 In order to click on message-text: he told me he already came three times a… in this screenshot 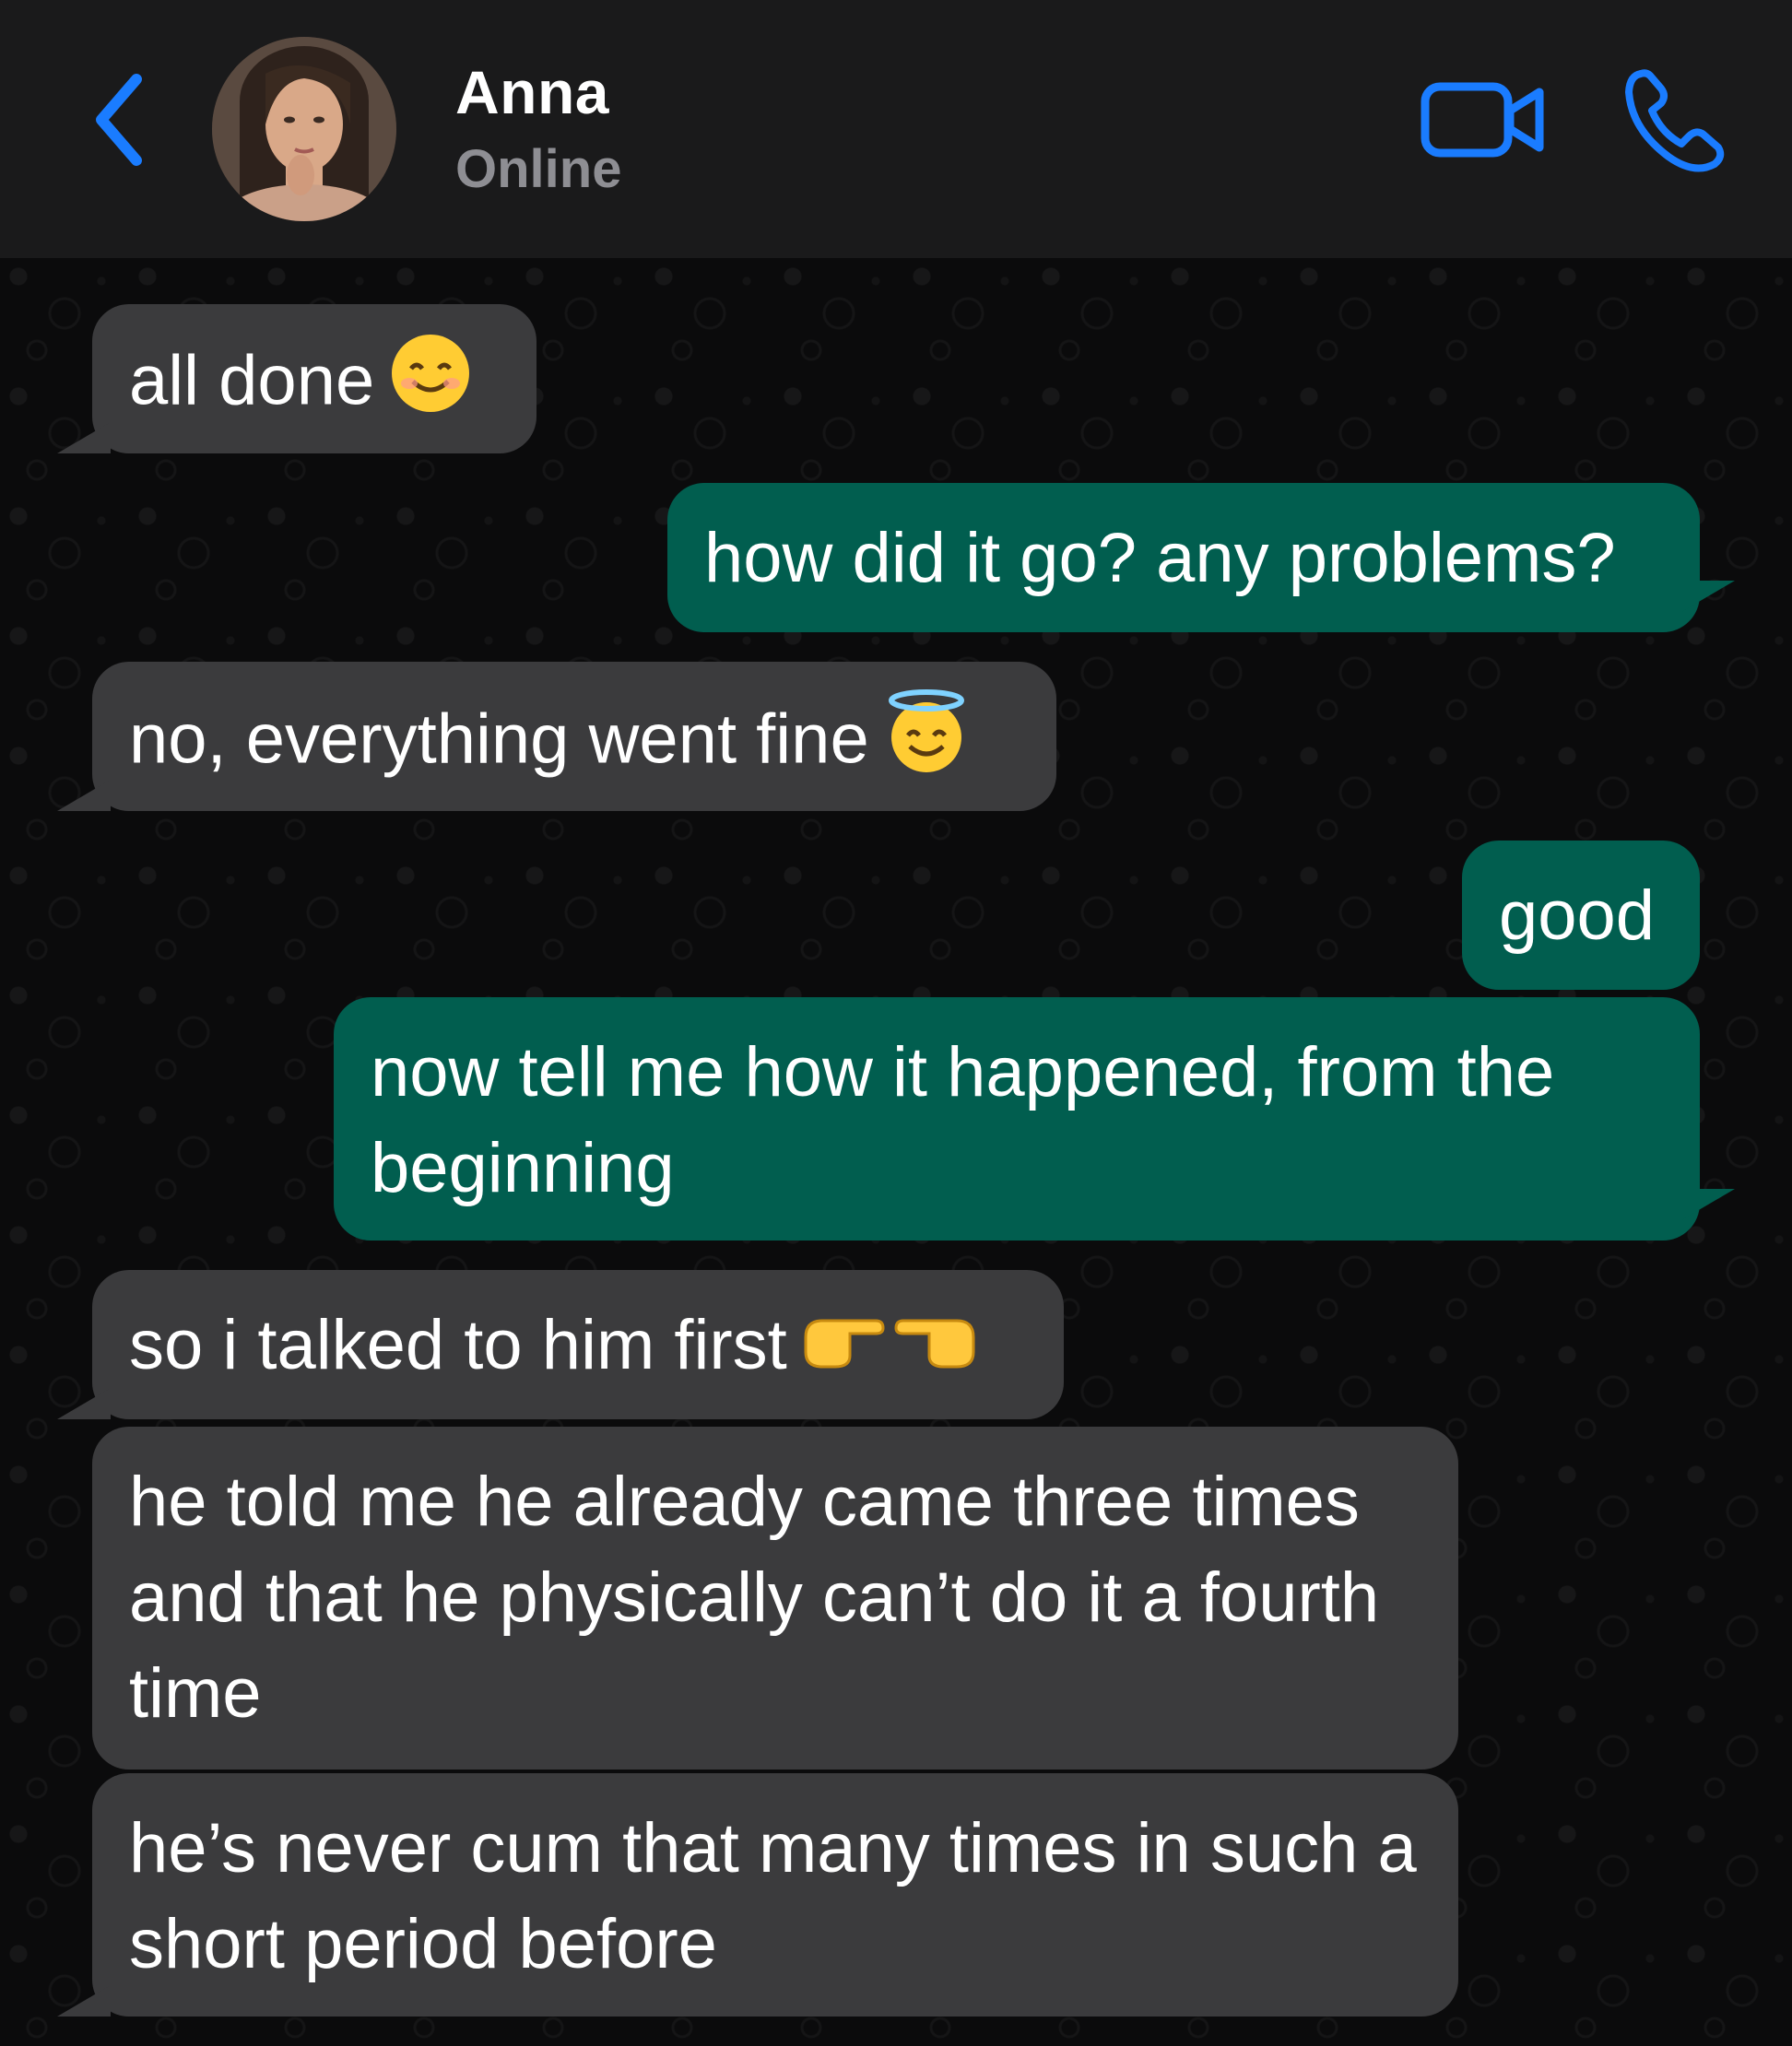, I will do `click(754, 1598)`.